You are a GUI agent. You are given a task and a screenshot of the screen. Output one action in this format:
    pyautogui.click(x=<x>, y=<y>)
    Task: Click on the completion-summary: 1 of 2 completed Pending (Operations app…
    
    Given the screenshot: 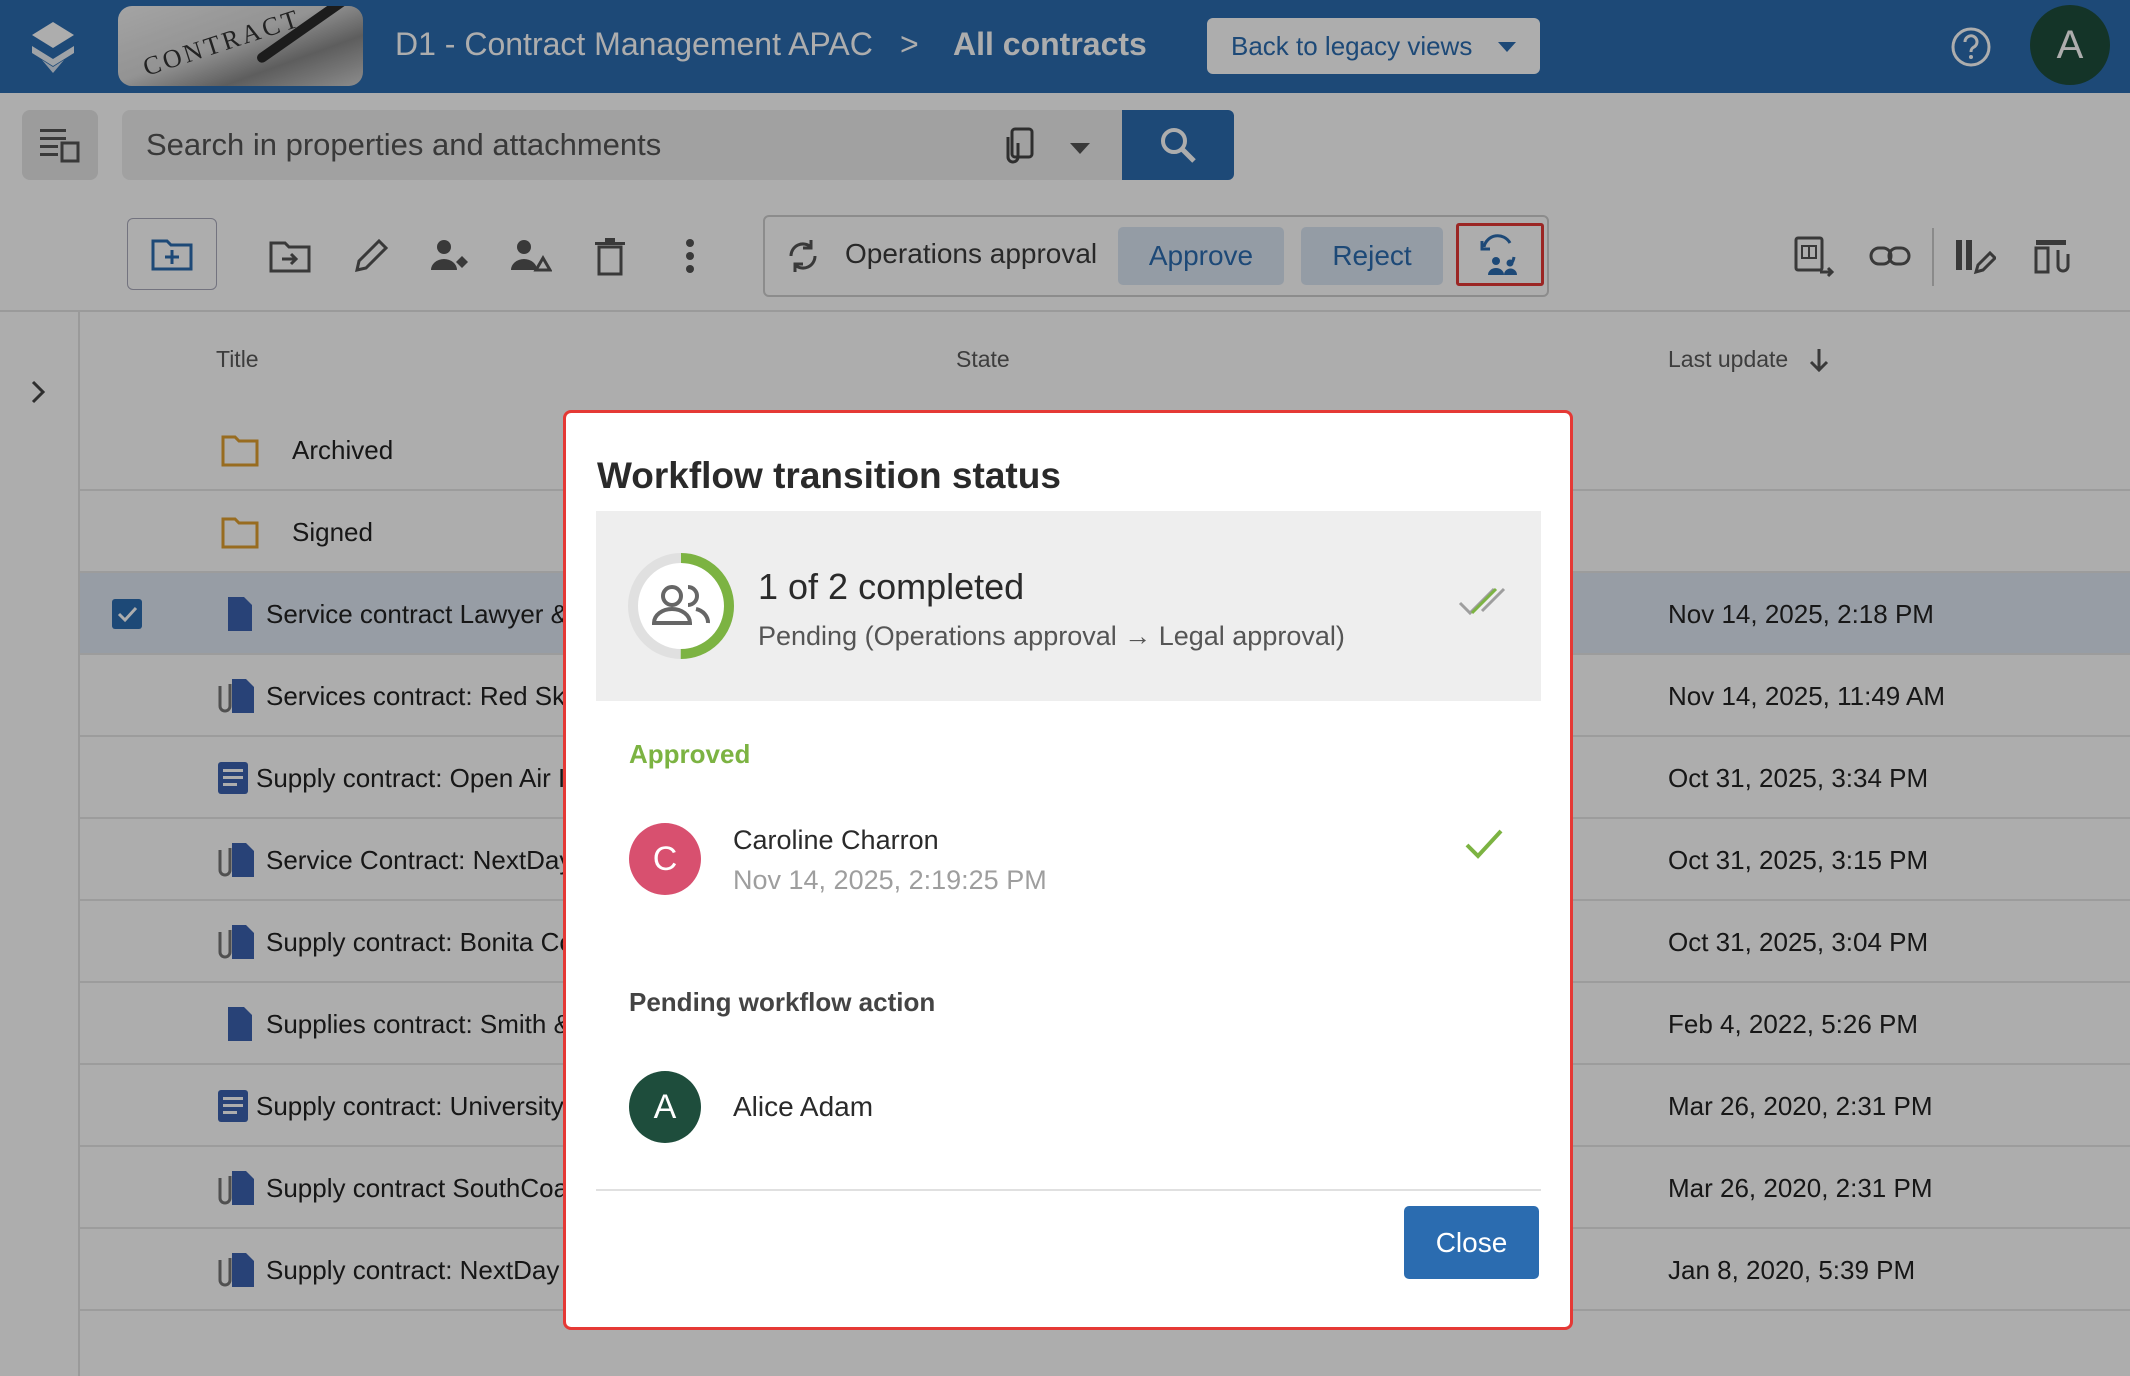 What is the action you would take?
    pyautogui.click(x=1068, y=606)
    